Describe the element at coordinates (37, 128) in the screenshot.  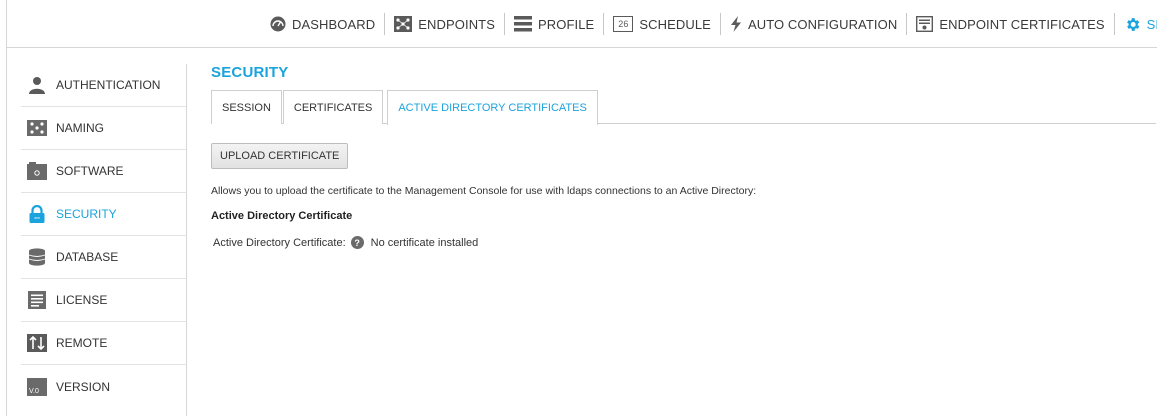
I see `naming-icon` at that location.